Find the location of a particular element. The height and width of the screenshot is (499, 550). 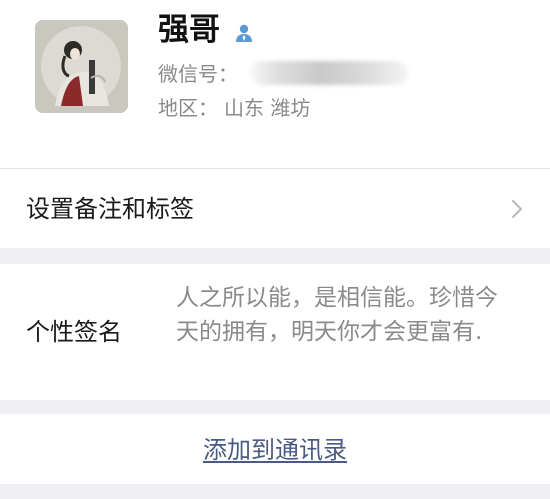

wechat-id-redacted is located at coordinates (329, 73).